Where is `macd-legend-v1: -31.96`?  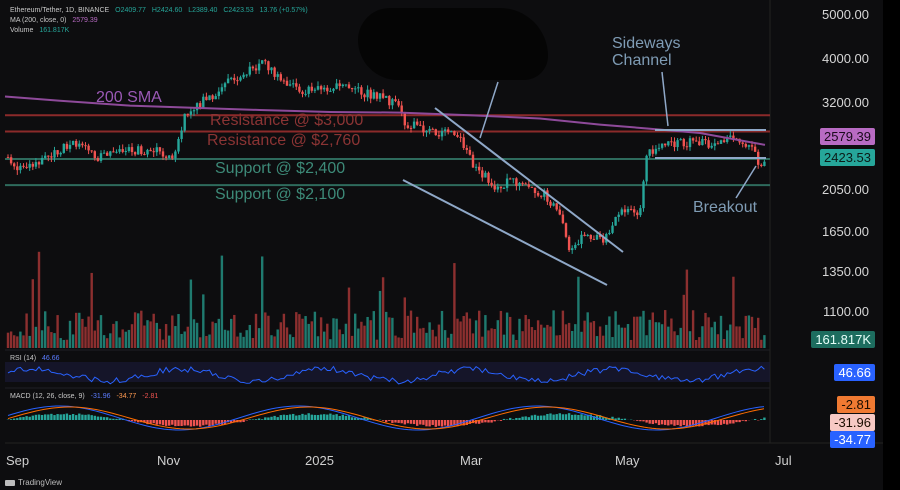 macd-legend-v1: -31.96 is located at coordinates (100, 396).